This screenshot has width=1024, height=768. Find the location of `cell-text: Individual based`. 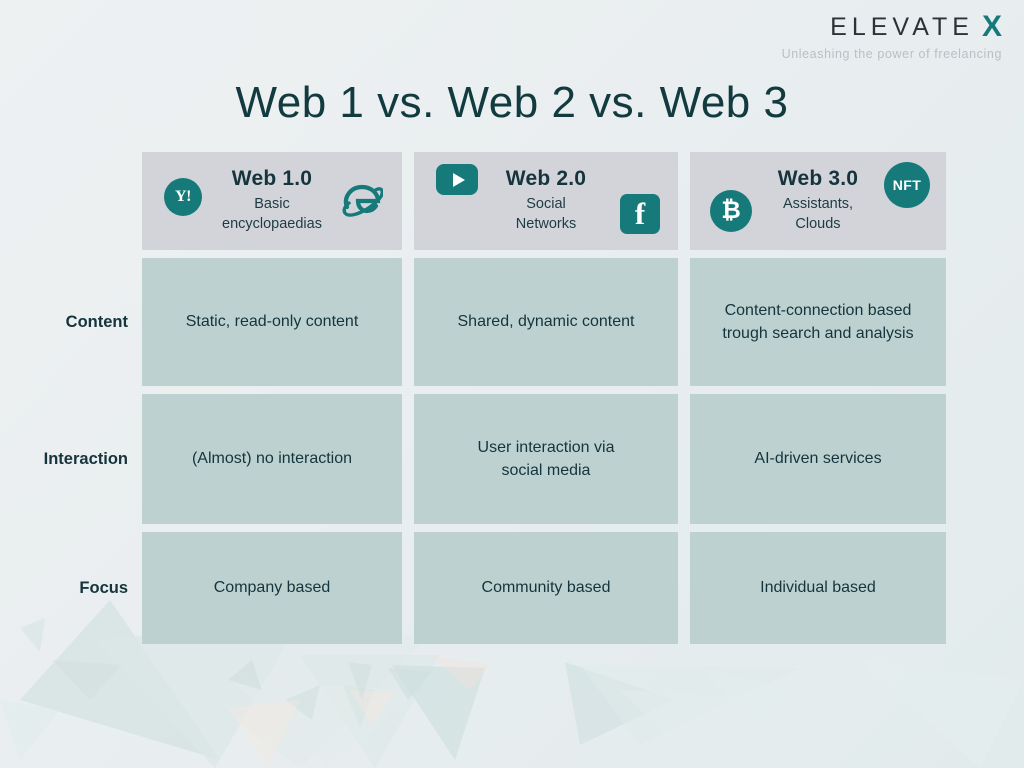

cell-text: Individual based is located at coordinates (818, 588).